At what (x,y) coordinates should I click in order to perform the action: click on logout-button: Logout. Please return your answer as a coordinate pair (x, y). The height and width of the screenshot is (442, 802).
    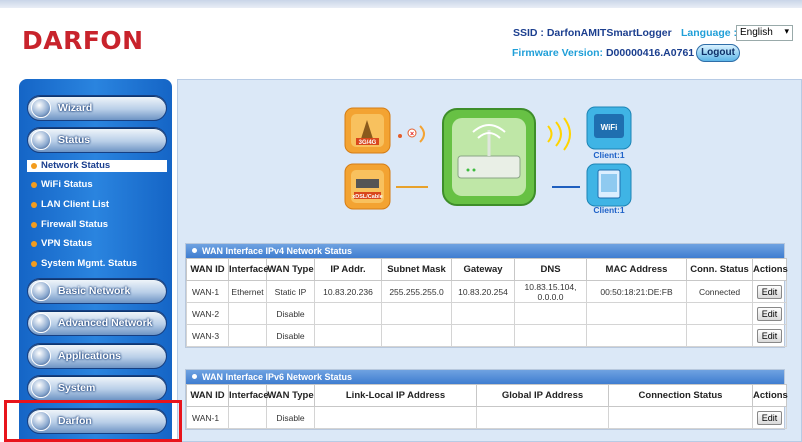
    Looking at the image, I should click on (718, 53).